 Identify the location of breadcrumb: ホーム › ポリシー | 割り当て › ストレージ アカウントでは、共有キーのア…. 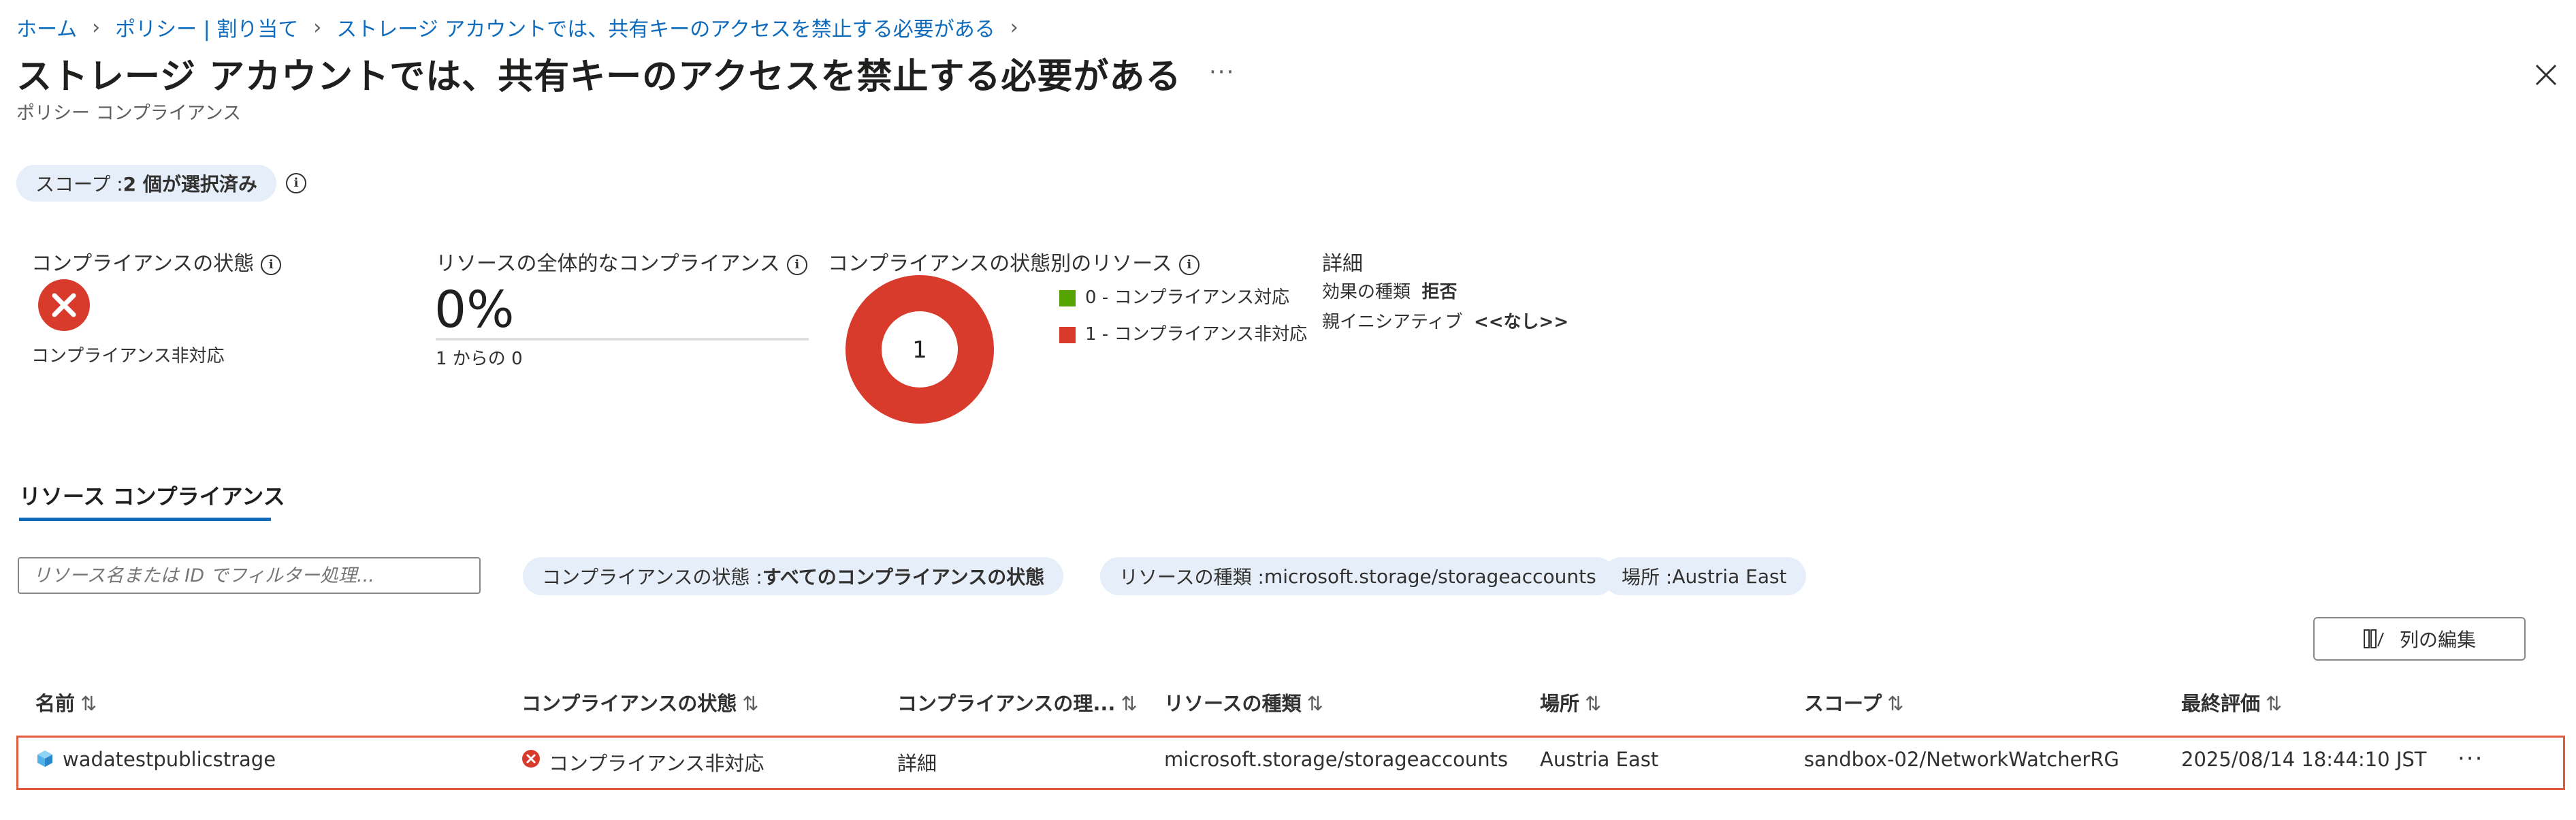
(524, 27).